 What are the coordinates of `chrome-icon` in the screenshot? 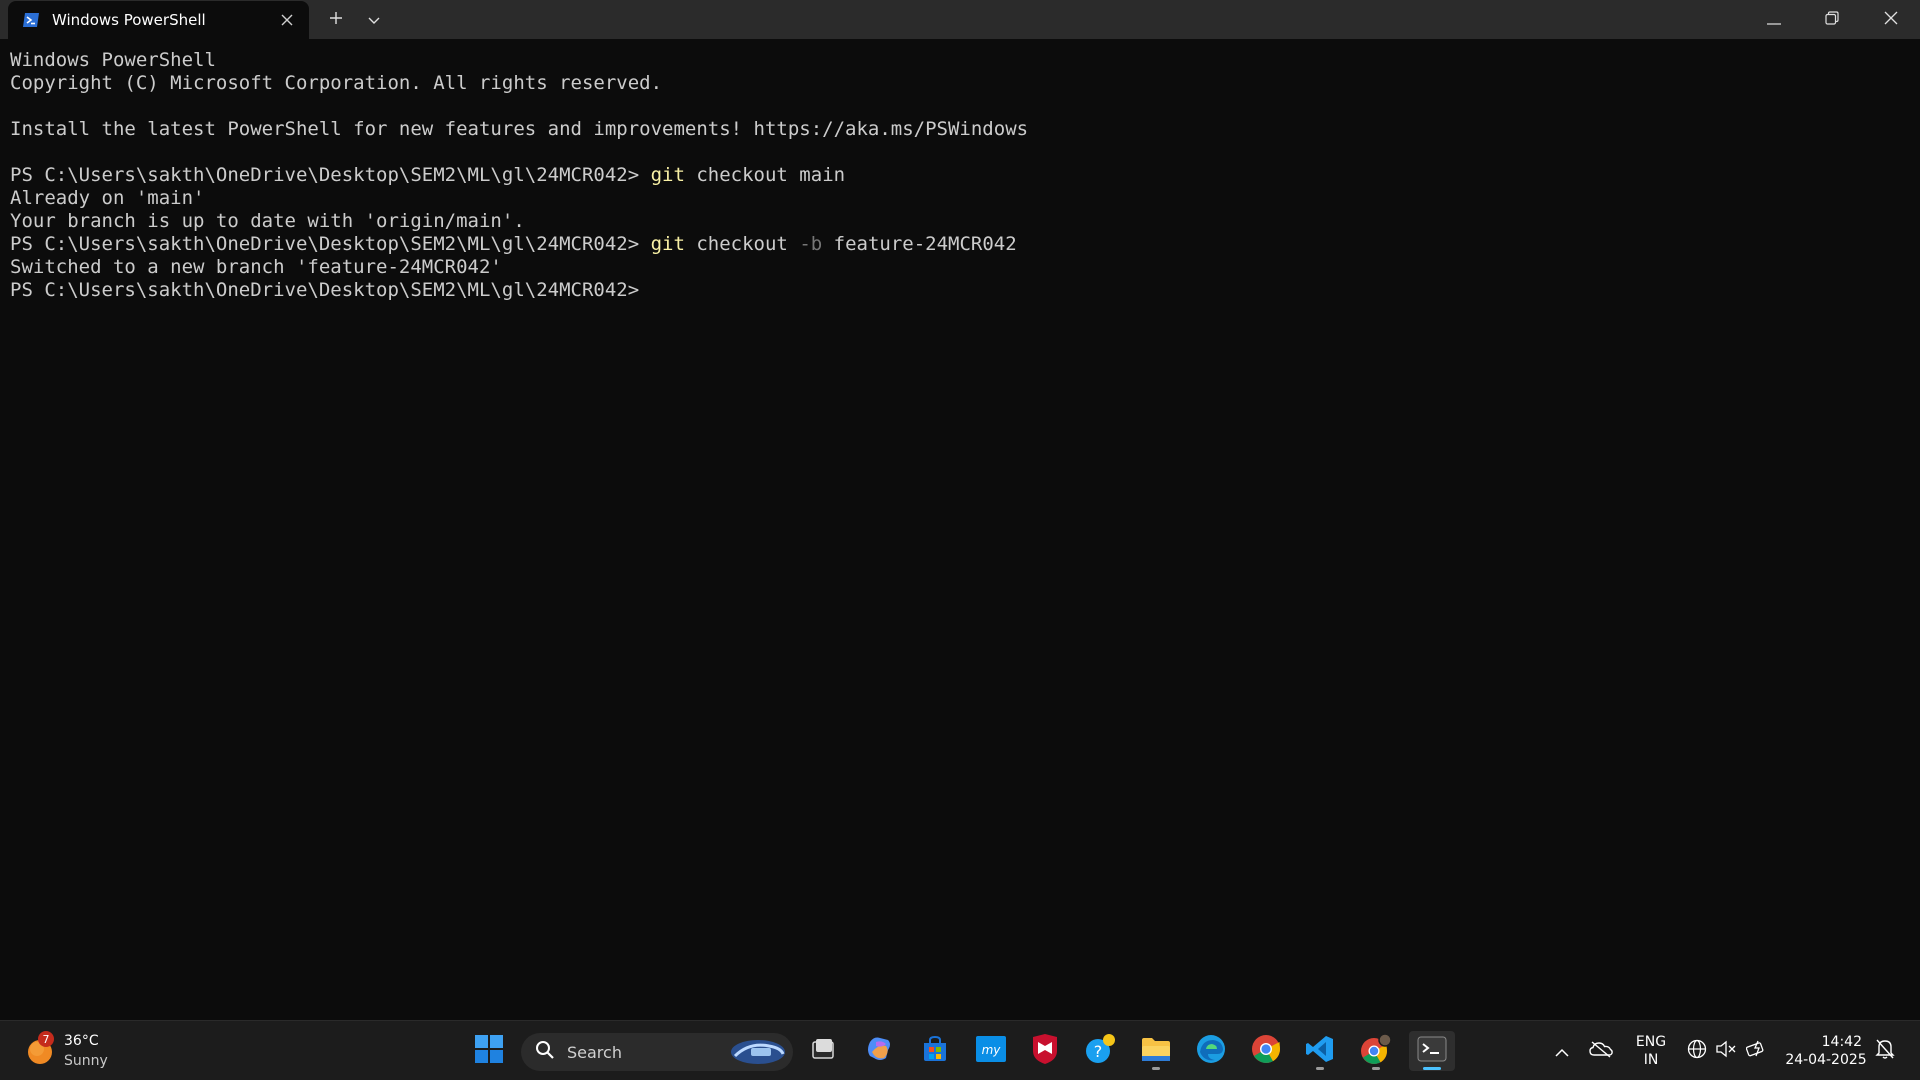 It's located at (1266, 1051).